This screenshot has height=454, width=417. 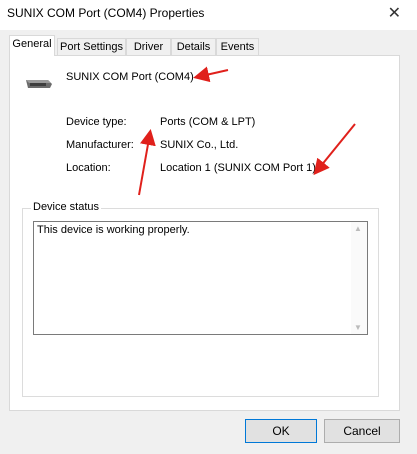 I want to click on scroll-up-icon: ▲, so click(x=358, y=228).